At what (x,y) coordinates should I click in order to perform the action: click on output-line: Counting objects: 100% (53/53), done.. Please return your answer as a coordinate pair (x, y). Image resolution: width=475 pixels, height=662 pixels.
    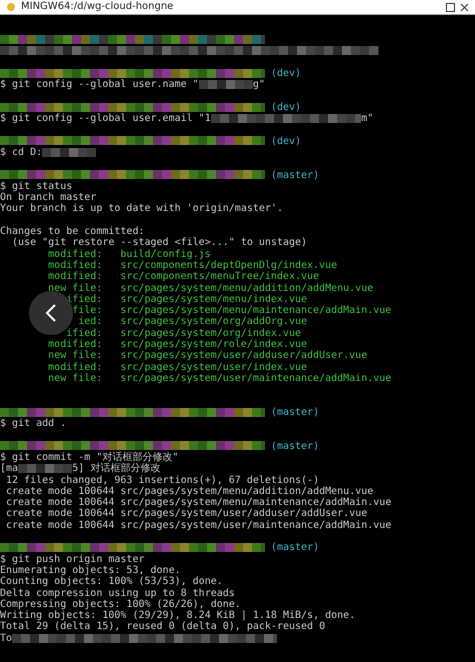
    Looking at the image, I should click on (111, 582).